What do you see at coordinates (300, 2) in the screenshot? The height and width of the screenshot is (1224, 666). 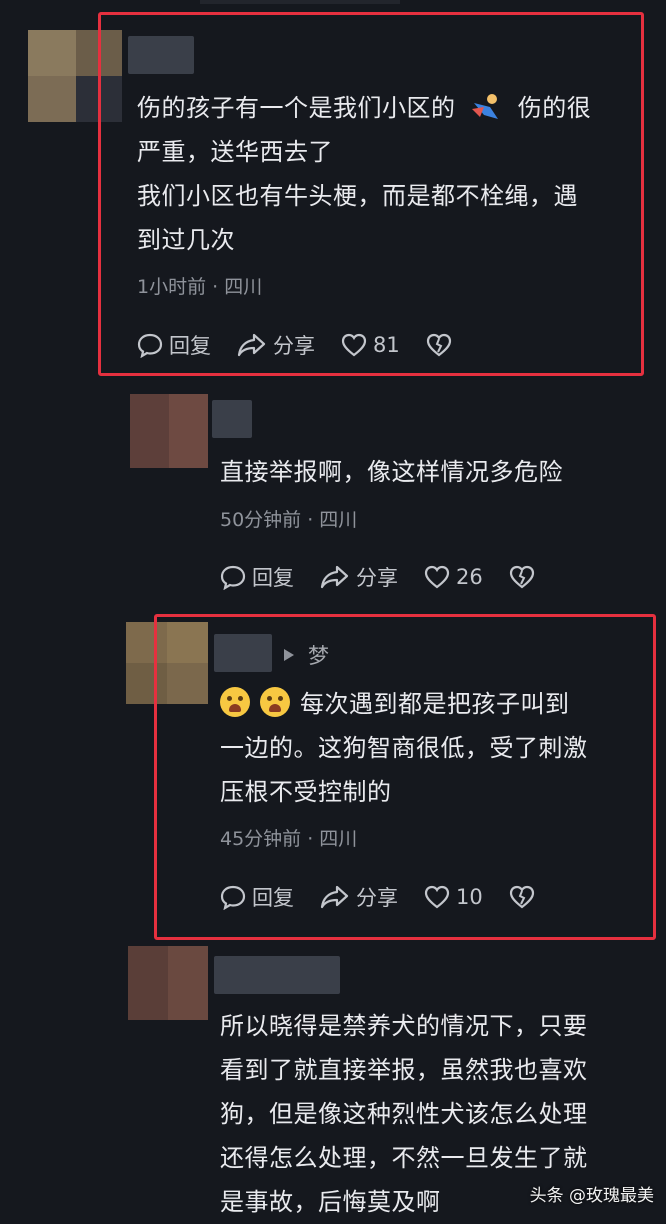 I see `cropped-previous-content` at bounding box center [300, 2].